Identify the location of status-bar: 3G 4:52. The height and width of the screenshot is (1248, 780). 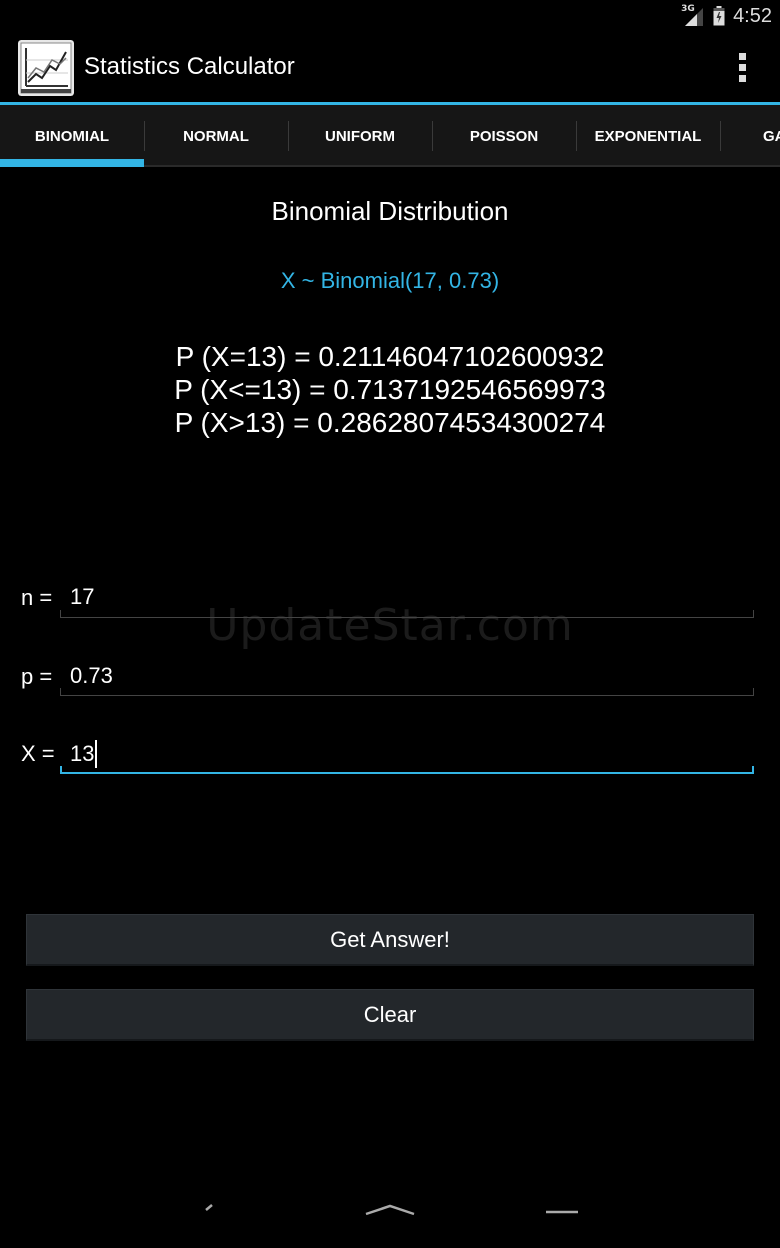
(390, 16).